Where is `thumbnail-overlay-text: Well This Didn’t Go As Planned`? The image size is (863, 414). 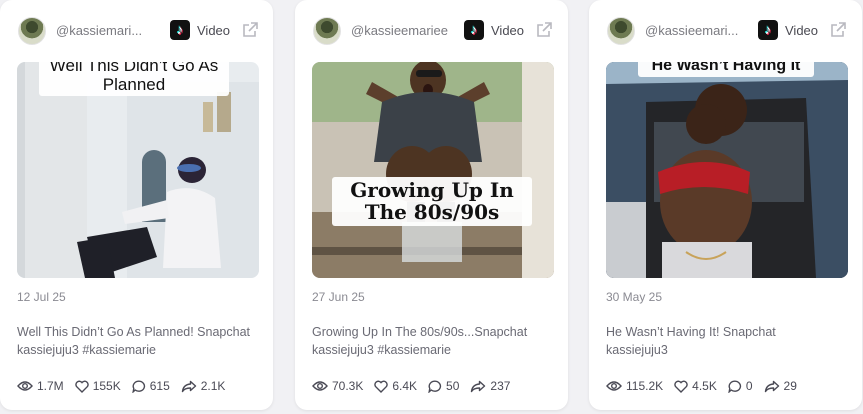 thumbnail-overlay-text: Well This Didn’t Go As Planned is located at coordinates (134, 79).